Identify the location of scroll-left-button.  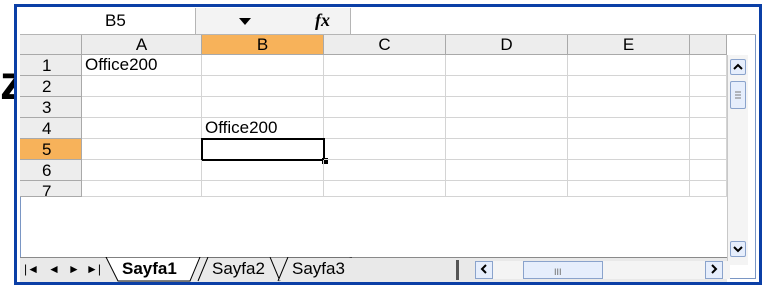
(484, 270).